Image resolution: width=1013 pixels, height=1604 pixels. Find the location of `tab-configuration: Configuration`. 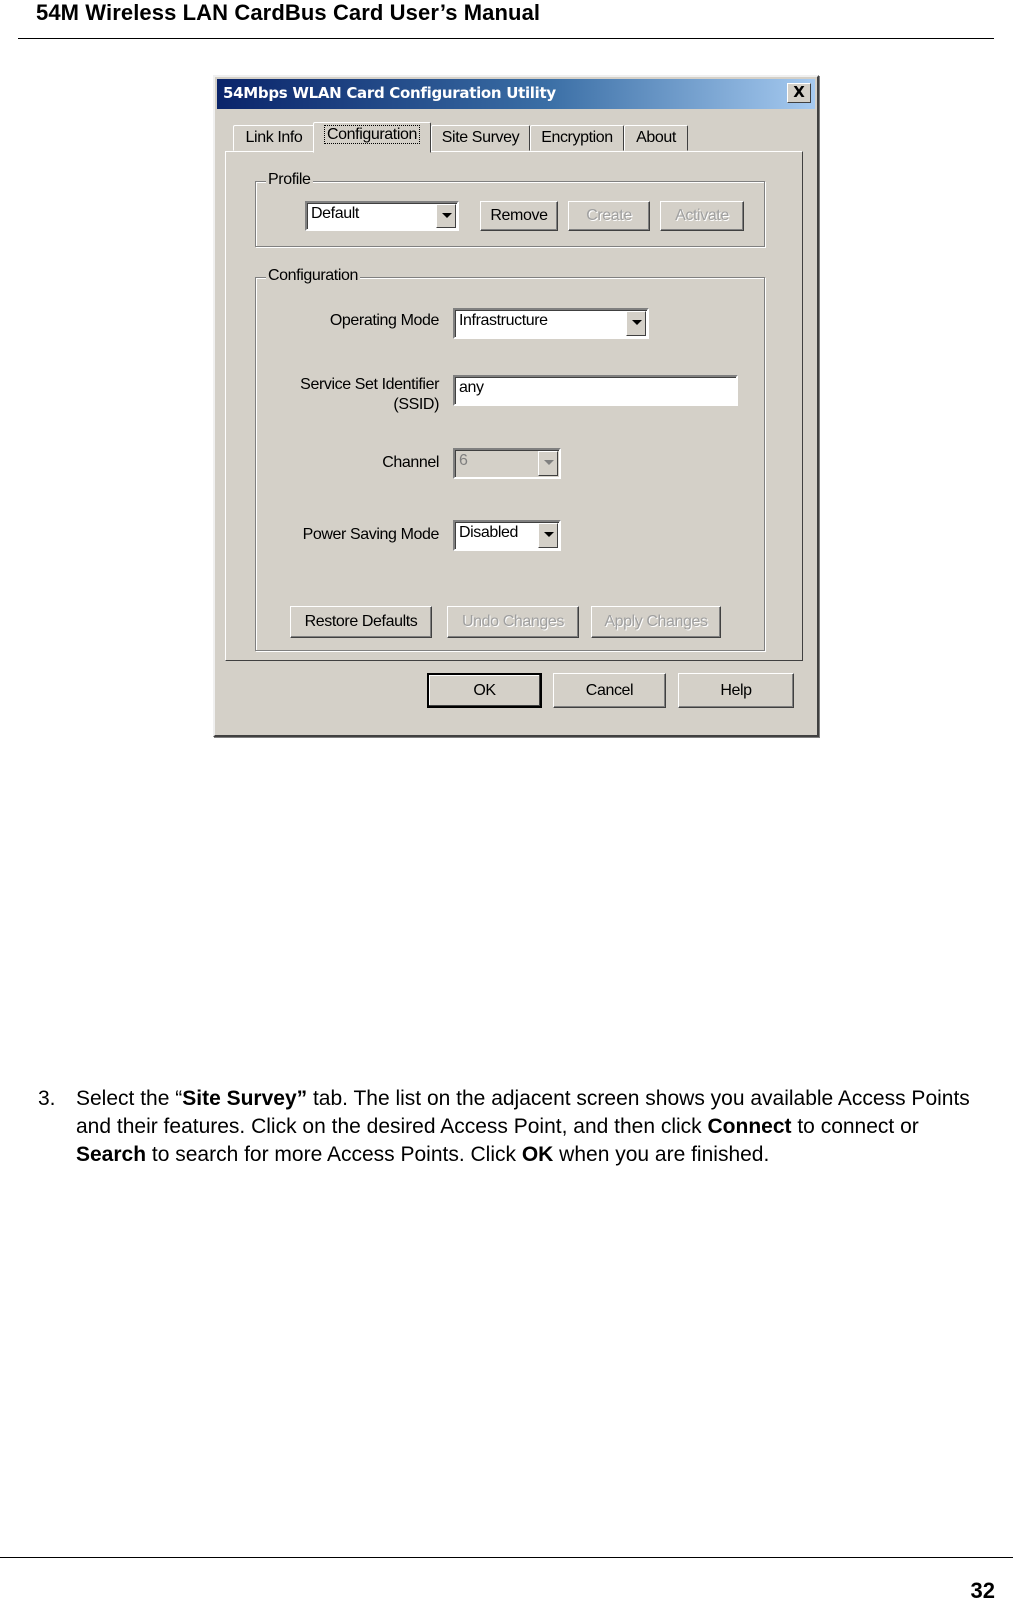

tab-configuration: Configuration is located at coordinates (372, 137).